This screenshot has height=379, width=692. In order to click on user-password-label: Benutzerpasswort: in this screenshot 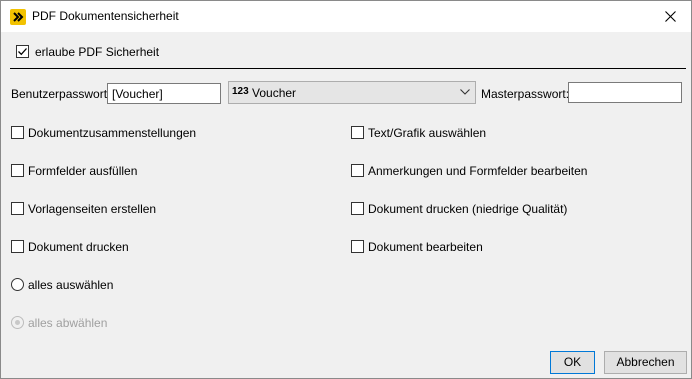, I will do `click(61, 94)`.